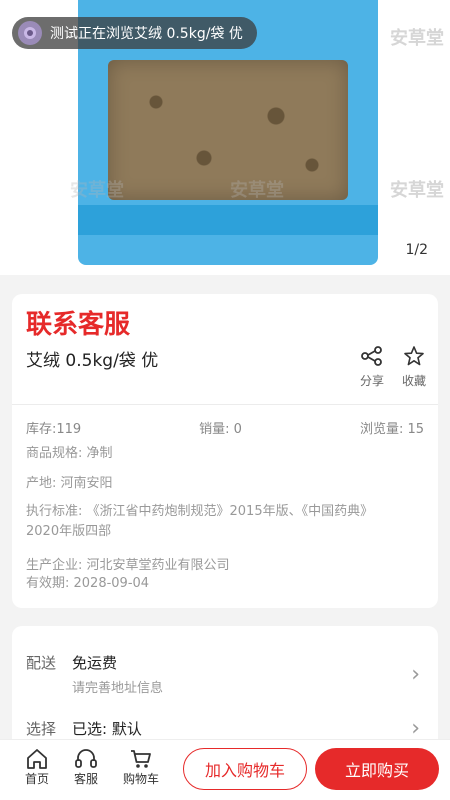 The height and width of the screenshot is (800, 450). What do you see at coordinates (416, 250) in the screenshot?
I see `gallery-page-indicator: 1/2` at bounding box center [416, 250].